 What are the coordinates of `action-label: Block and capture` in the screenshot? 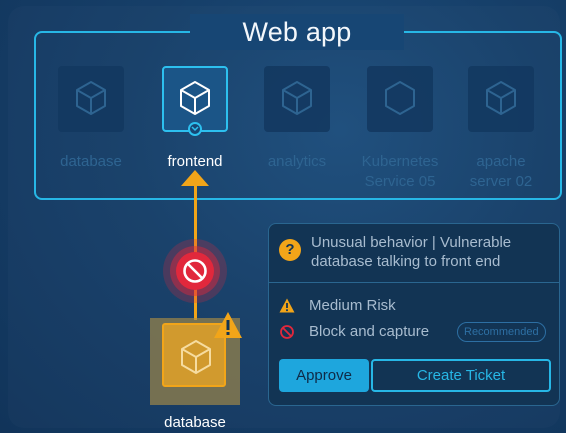 It's located at (369, 331).